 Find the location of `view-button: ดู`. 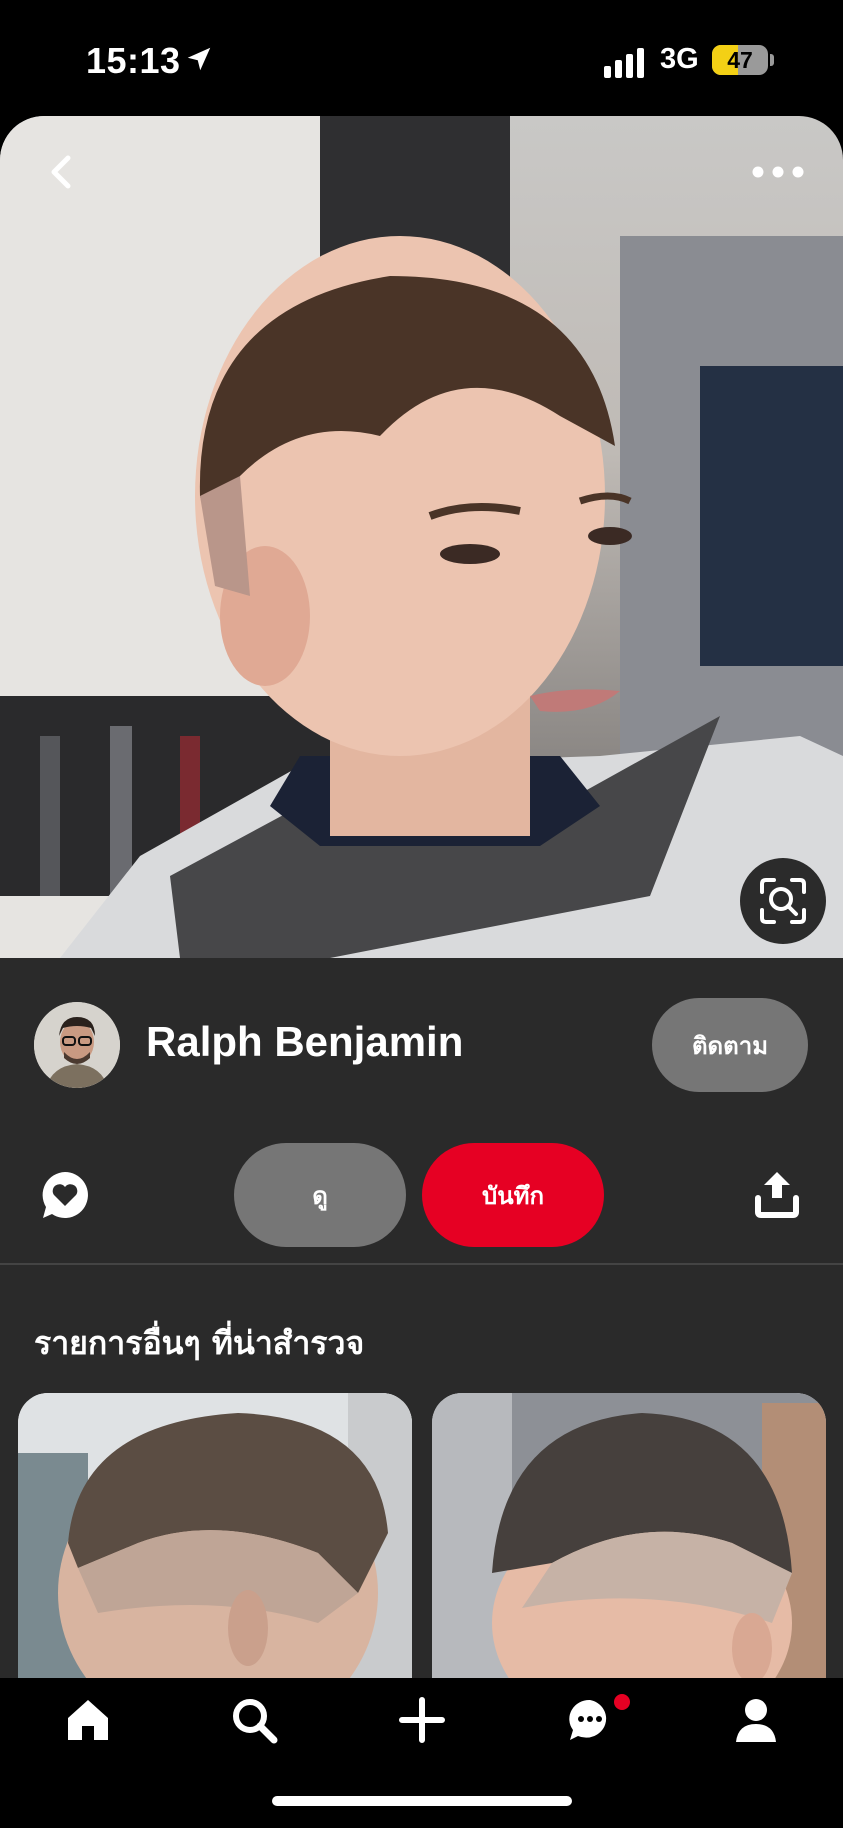

view-button: ดู is located at coordinates (320, 1195).